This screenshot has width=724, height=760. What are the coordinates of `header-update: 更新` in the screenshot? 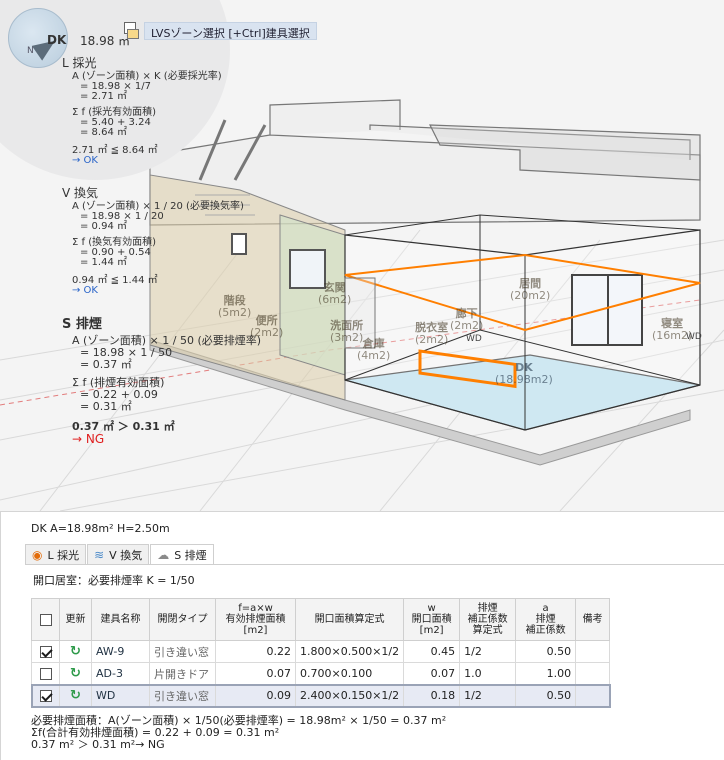 It's located at (75, 619).